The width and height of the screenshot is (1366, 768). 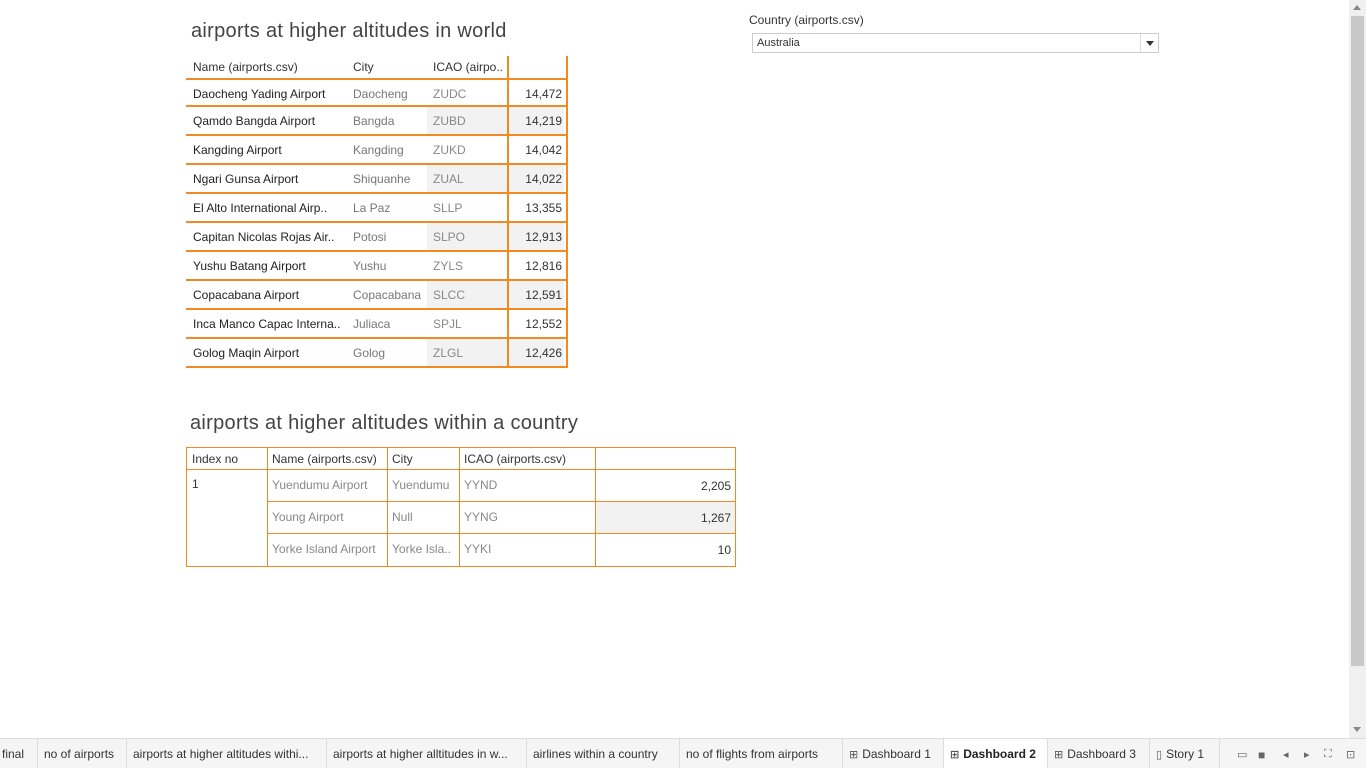 What do you see at coordinates (228, 459) in the screenshot?
I see `header-index: Index no` at bounding box center [228, 459].